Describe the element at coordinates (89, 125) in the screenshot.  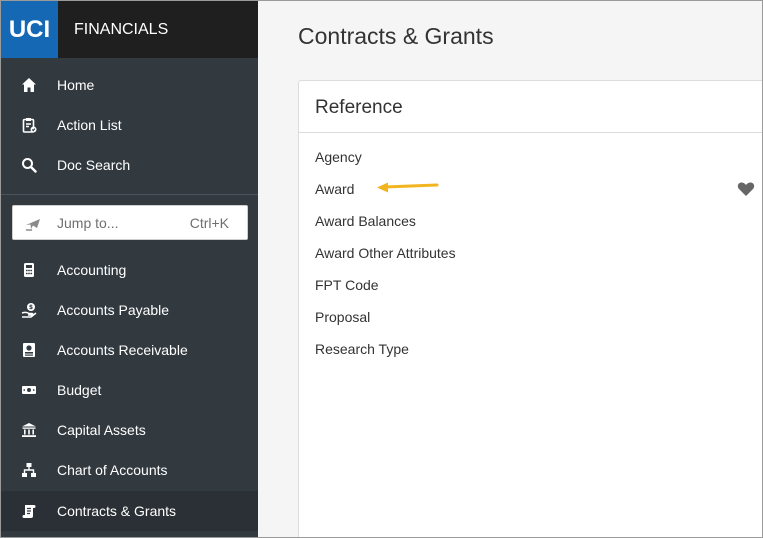
I see `nav-action-list-label: Action List` at that location.